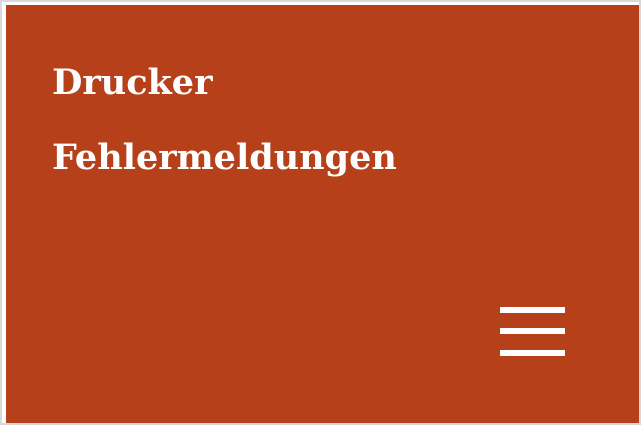 The image size is (641, 425). What do you see at coordinates (224, 157) in the screenshot?
I see `site-title-line-2: Fehlermeldungen` at bounding box center [224, 157].